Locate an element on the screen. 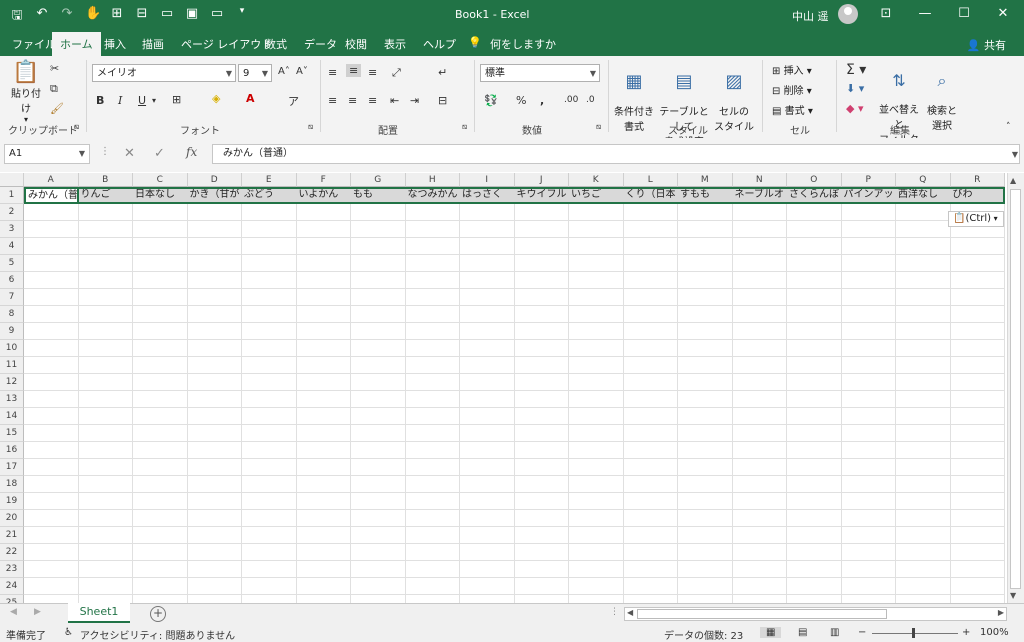  increase-indent-icon: ⇥ is located at coordinates (414, 100).